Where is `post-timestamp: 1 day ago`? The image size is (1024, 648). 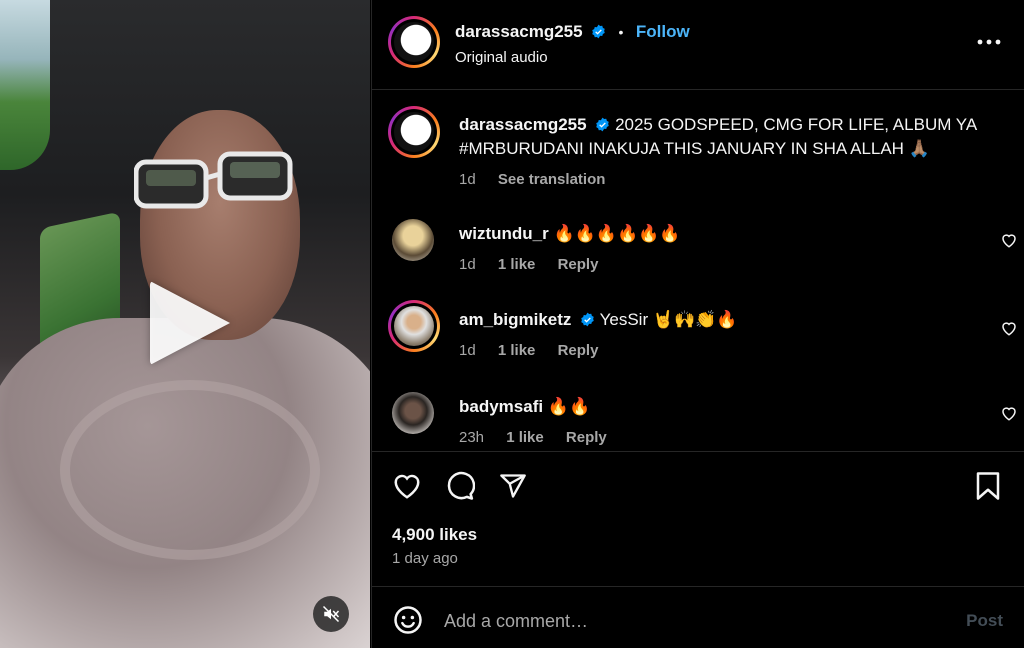 post-timestamp: 1 day ago is located at coordinates (425, 558).